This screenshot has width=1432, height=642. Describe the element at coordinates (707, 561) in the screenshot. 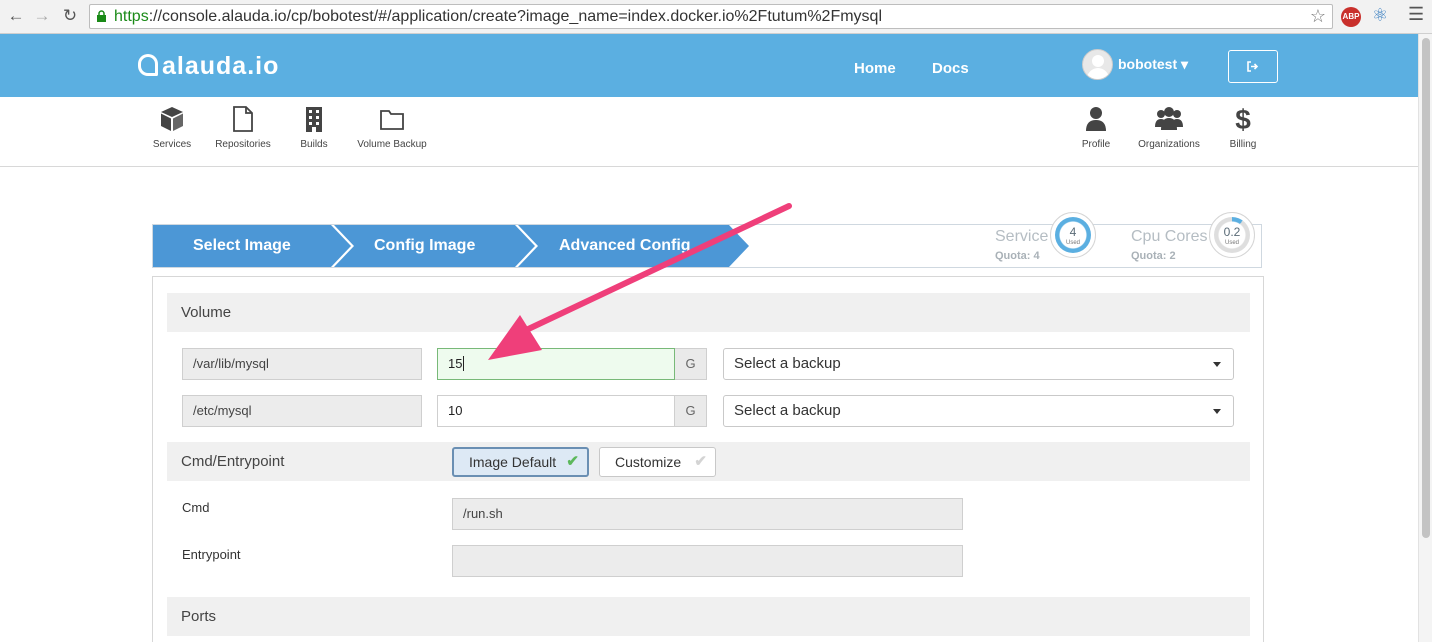

I see `entrypoint-field` at that location.